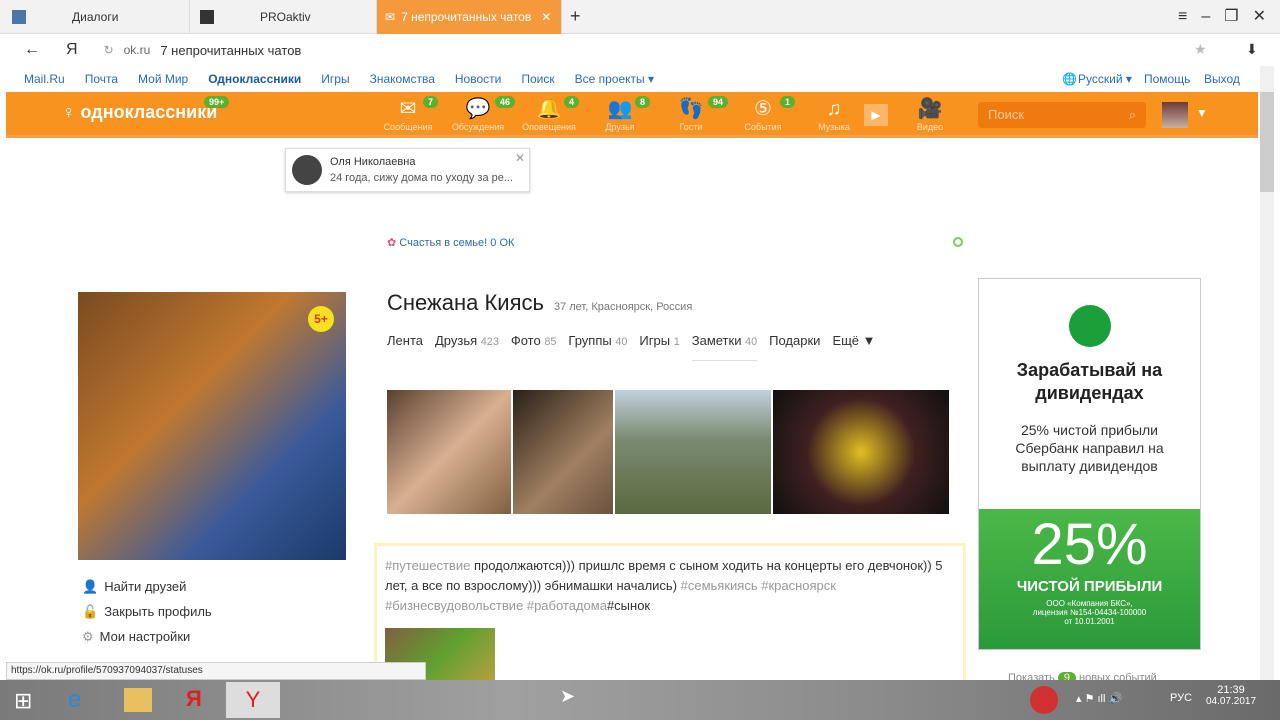 The width and height of the screenshot is (1280, 720). What do you see at coordinates (1202, 113) in the screenshot?
I see `avatar-menu-chevron-icon: ▼` at bounding box center [1202, 113].